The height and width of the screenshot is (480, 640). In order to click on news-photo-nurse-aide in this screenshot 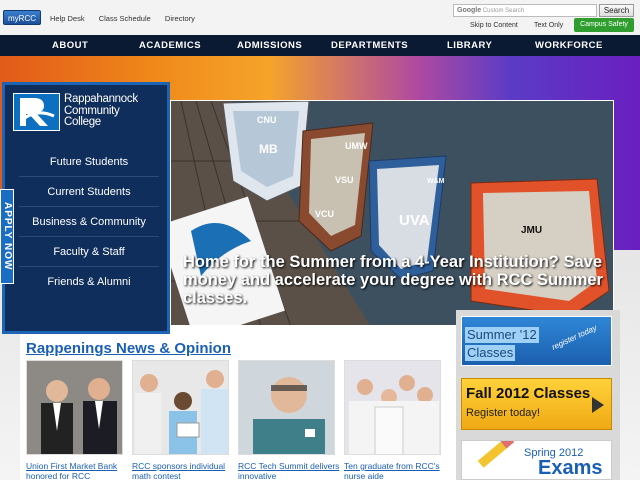, I will do `click(392, 407)`.